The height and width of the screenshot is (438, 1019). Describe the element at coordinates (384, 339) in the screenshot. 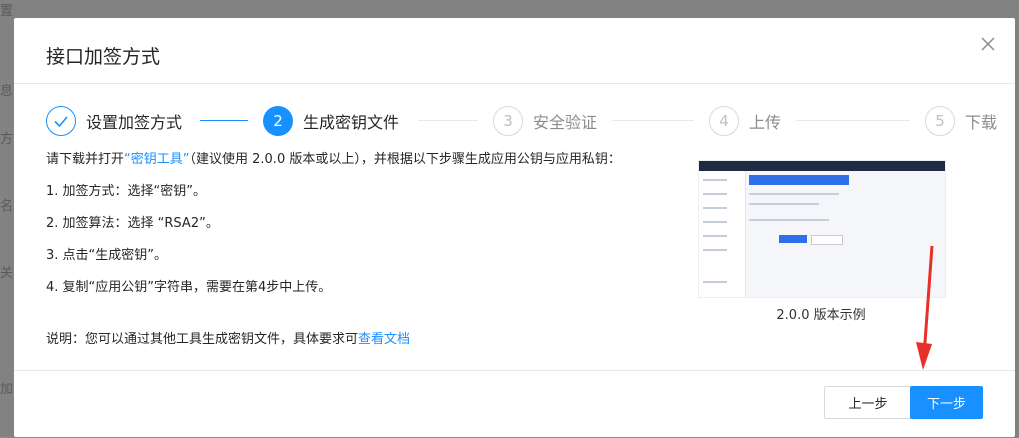

I see `view-docs-link: 查看文档` at that location.